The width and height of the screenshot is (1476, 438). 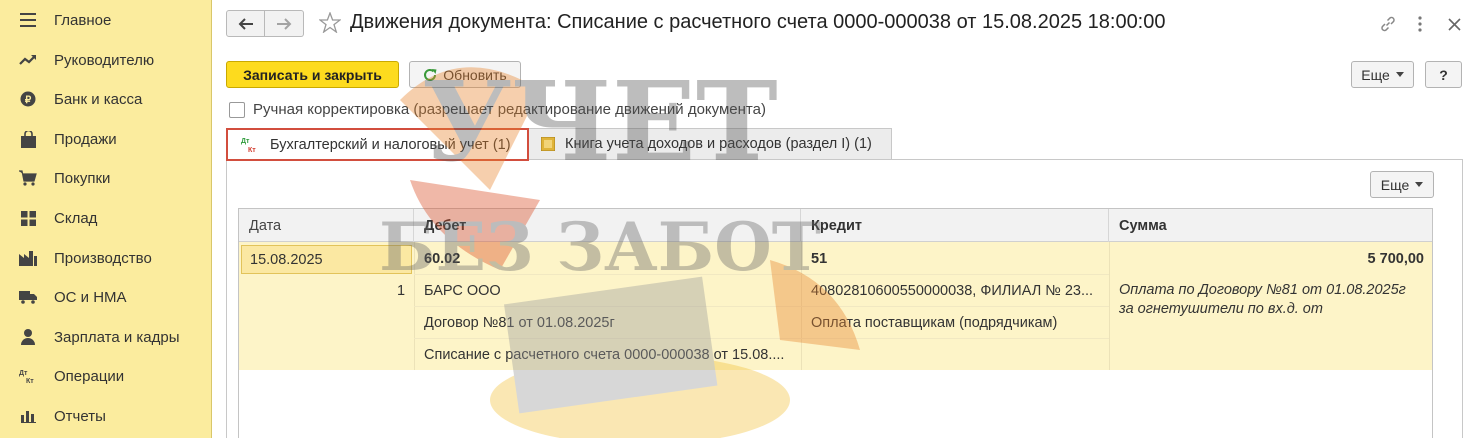 I want to click on credit-subconto-2: Оплата поставщикам (подрядчикам), so click(x=934, y=323).